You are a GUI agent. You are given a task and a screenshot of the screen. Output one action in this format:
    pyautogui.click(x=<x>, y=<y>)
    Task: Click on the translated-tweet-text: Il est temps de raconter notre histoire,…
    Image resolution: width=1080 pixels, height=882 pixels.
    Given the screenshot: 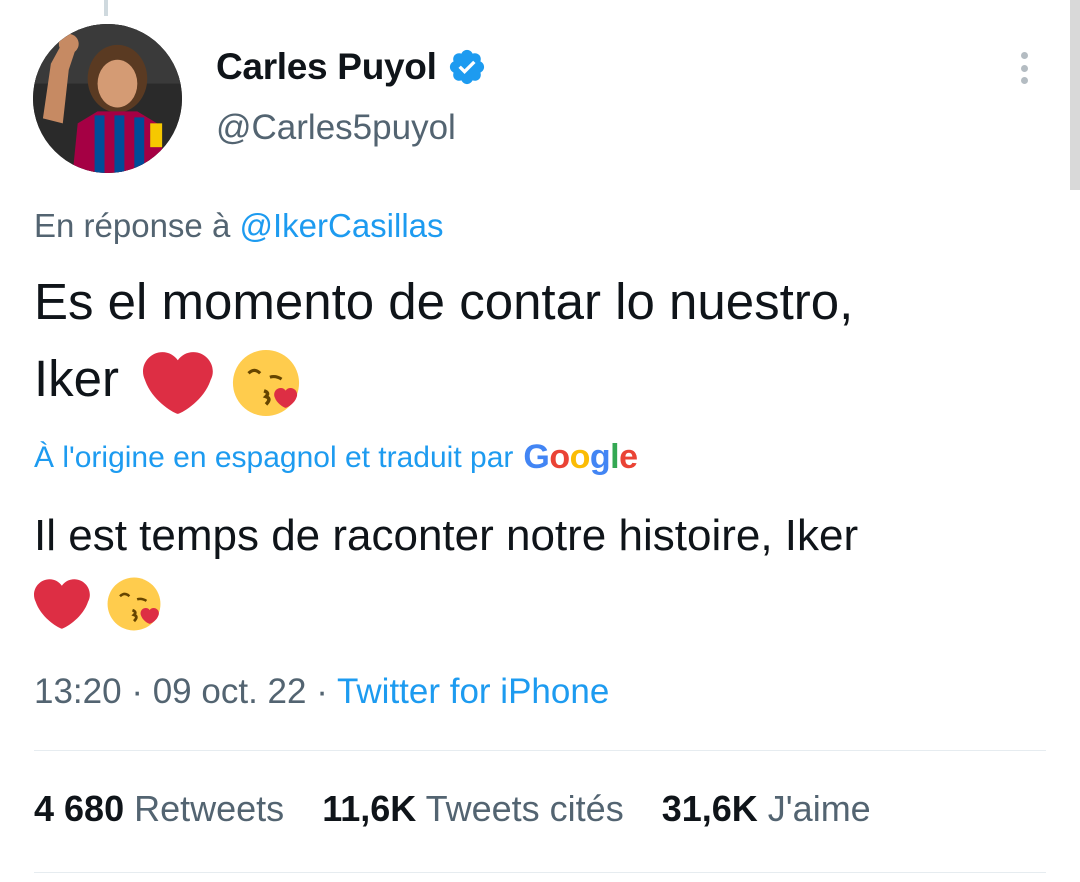 What is the action you would take?
    pyautogui.click(x=539, y=569)
    